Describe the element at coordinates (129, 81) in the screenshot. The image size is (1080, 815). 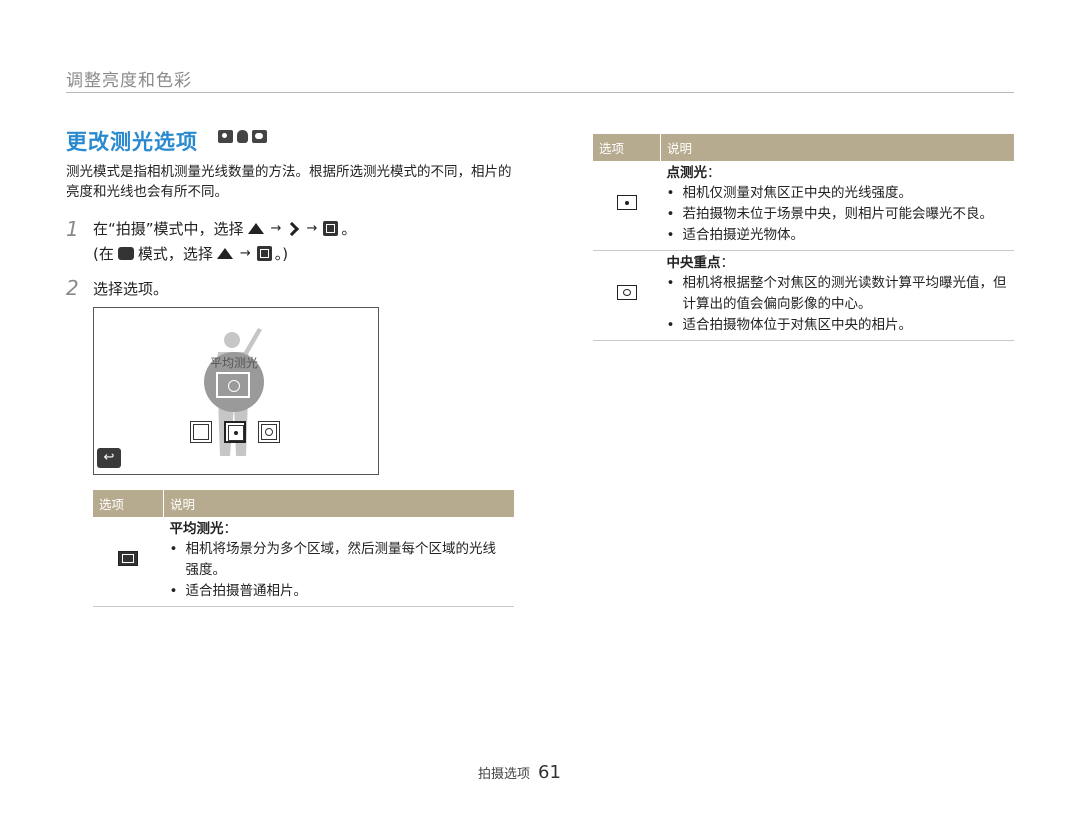
I see `section-title: 调整亮度和色彩` at that location.